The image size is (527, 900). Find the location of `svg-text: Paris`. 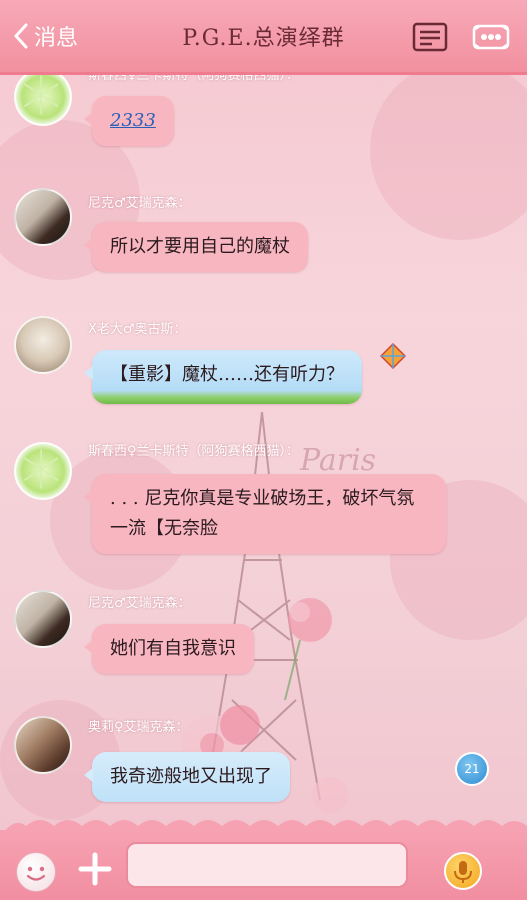

svg-text: Paris is located at coordinates (337, 460).